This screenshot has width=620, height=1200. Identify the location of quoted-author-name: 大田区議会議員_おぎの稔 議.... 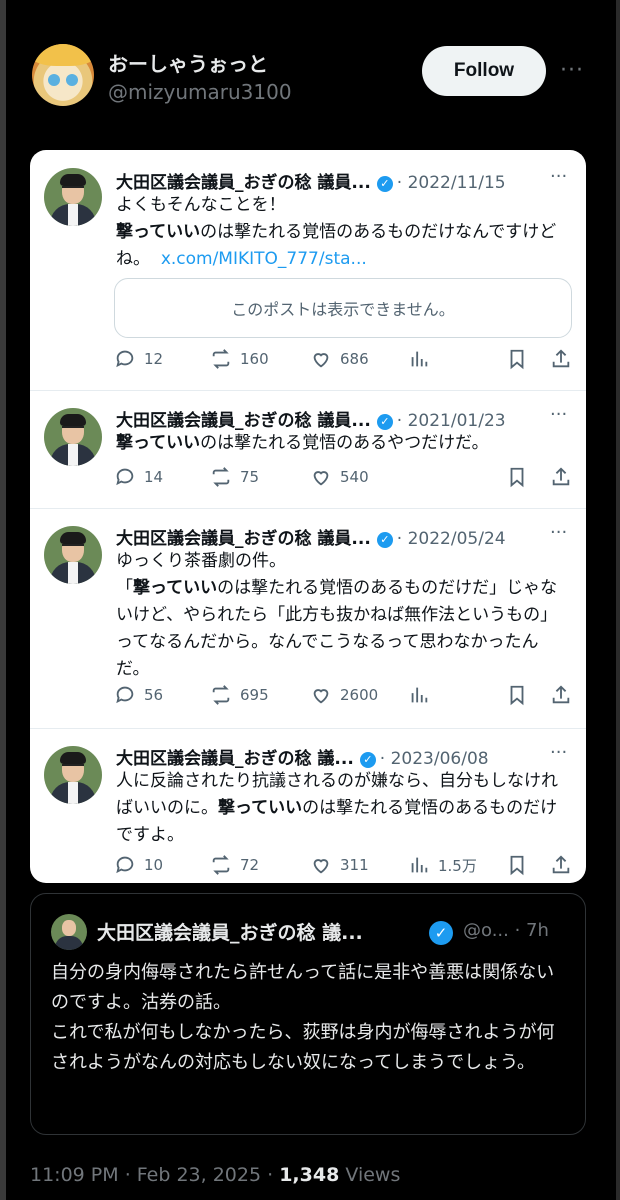
(230, 933).